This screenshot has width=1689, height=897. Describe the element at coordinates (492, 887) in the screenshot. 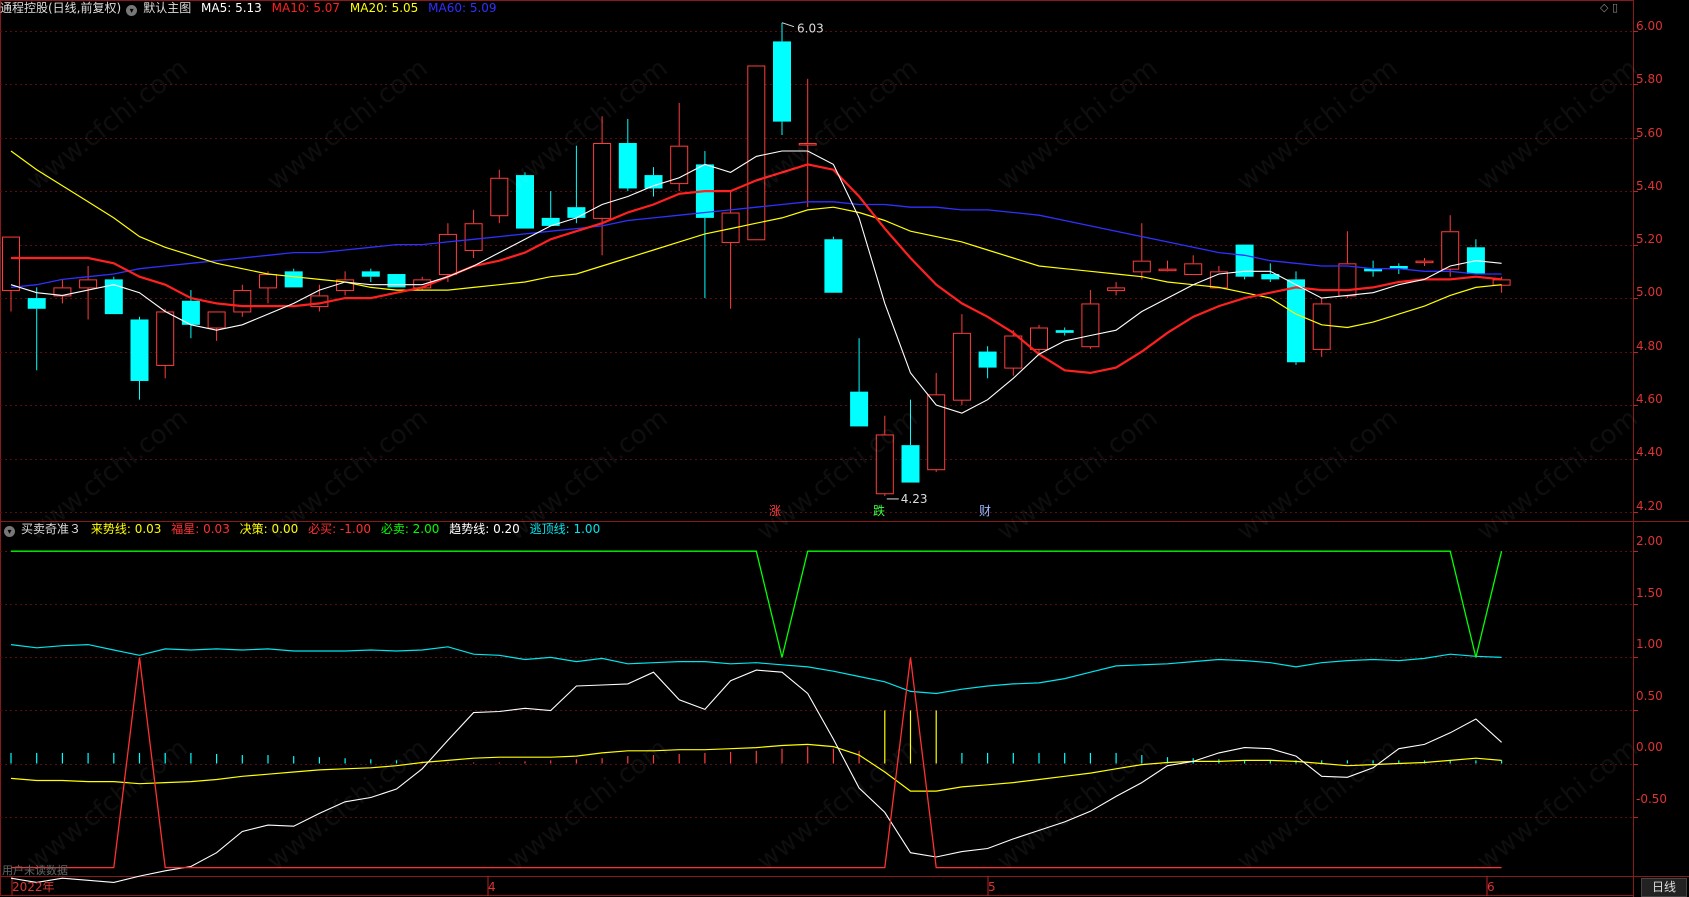

I see `date-axis-label: 4` at that location.